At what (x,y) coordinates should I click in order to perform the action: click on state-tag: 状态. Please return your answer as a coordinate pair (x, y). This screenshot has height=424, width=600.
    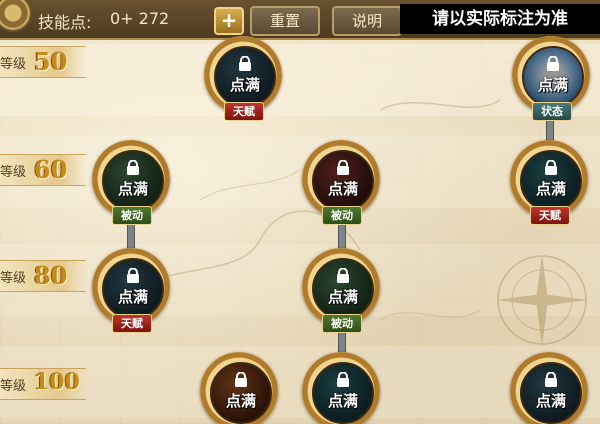
    Looking at the image, I should click on (552, 111).